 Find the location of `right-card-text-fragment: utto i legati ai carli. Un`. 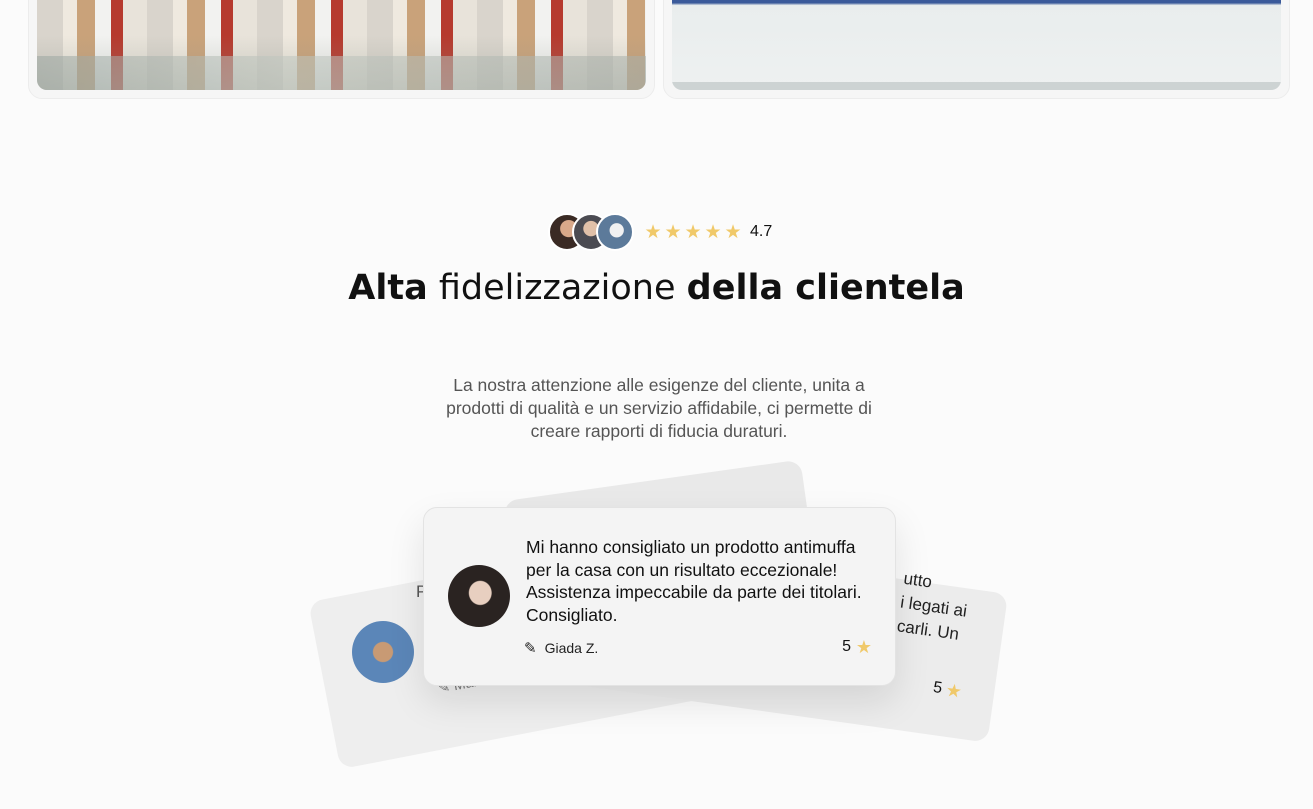

right-card-text-fragment: utto i legati ai carli. Un is located at coordinates (932, 606).